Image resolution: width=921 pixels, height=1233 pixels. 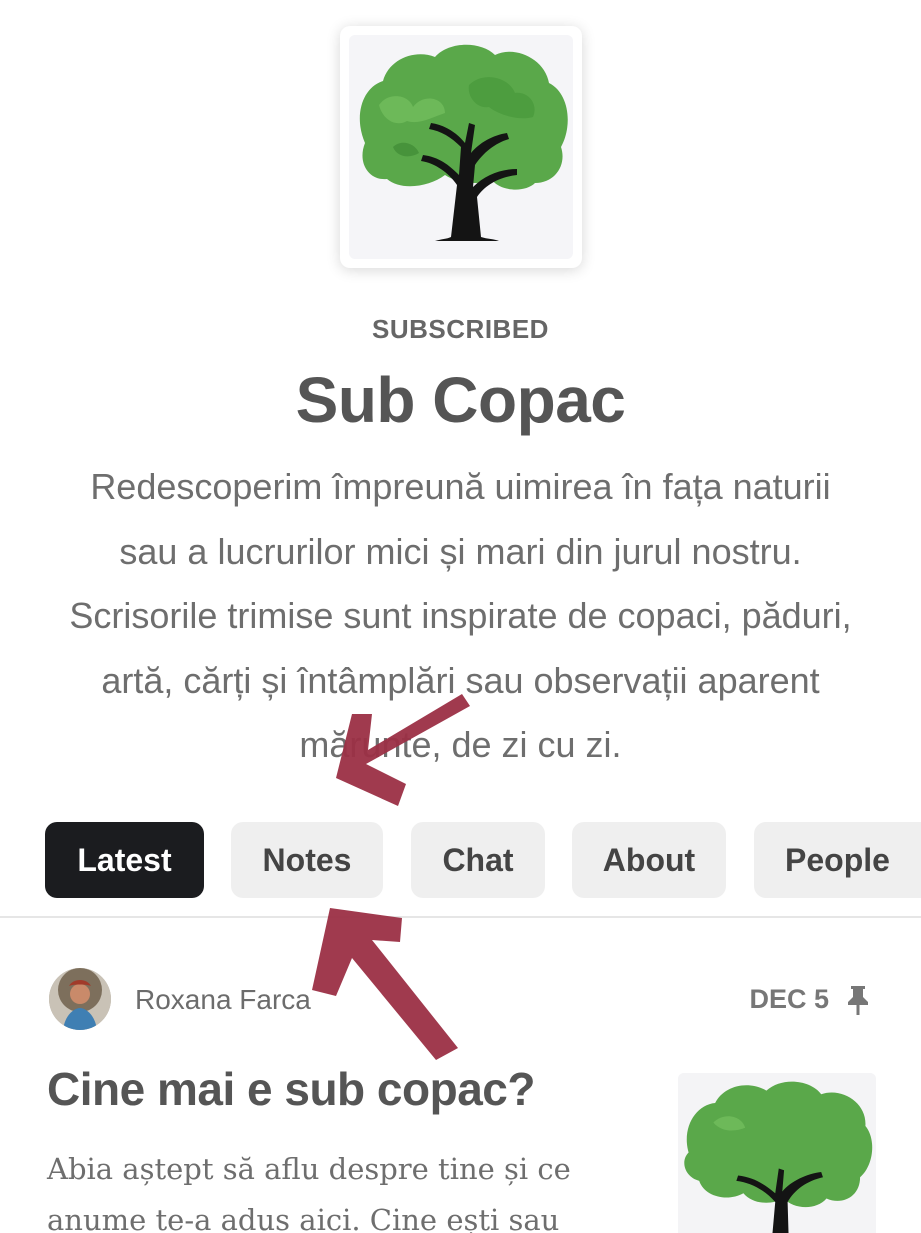 I want to click on publication-logo, so click(x=461, y=147).